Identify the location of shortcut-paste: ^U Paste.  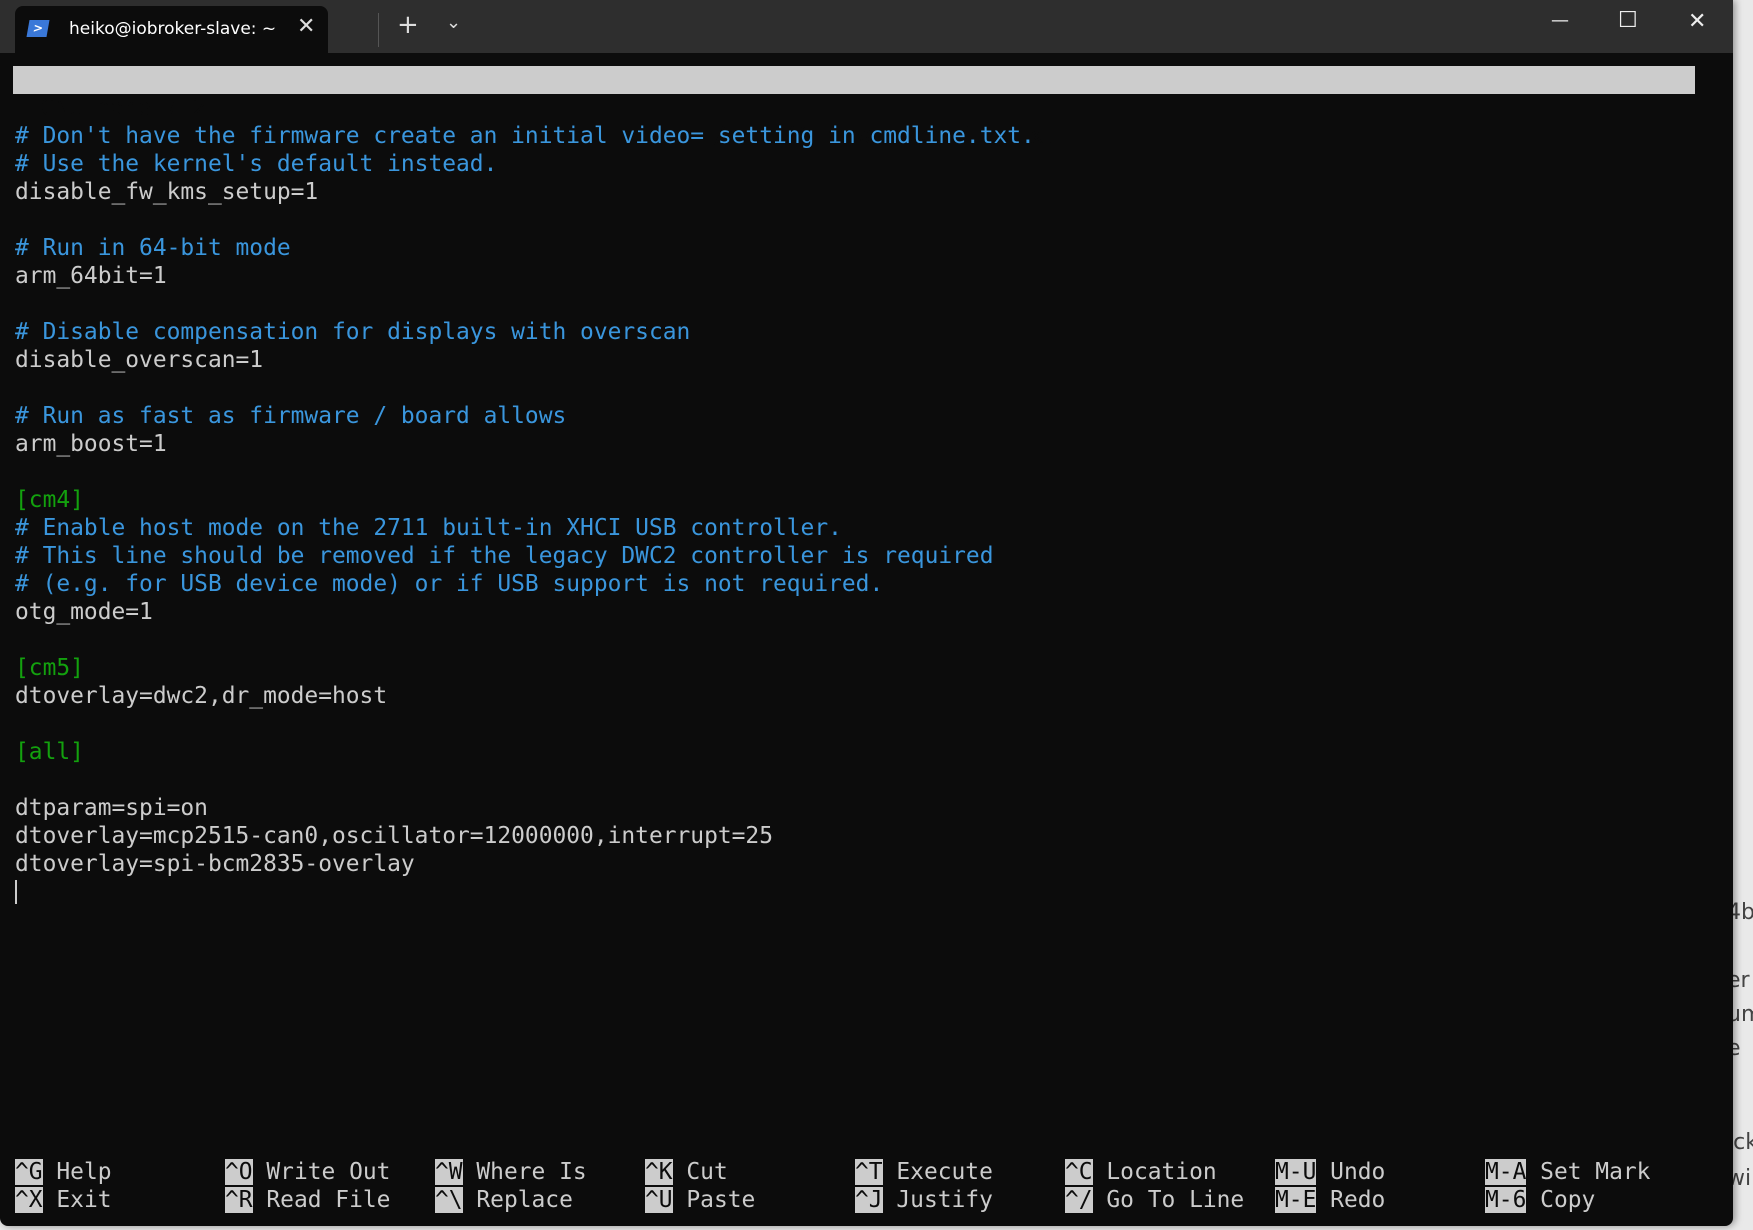
(700, 1200).